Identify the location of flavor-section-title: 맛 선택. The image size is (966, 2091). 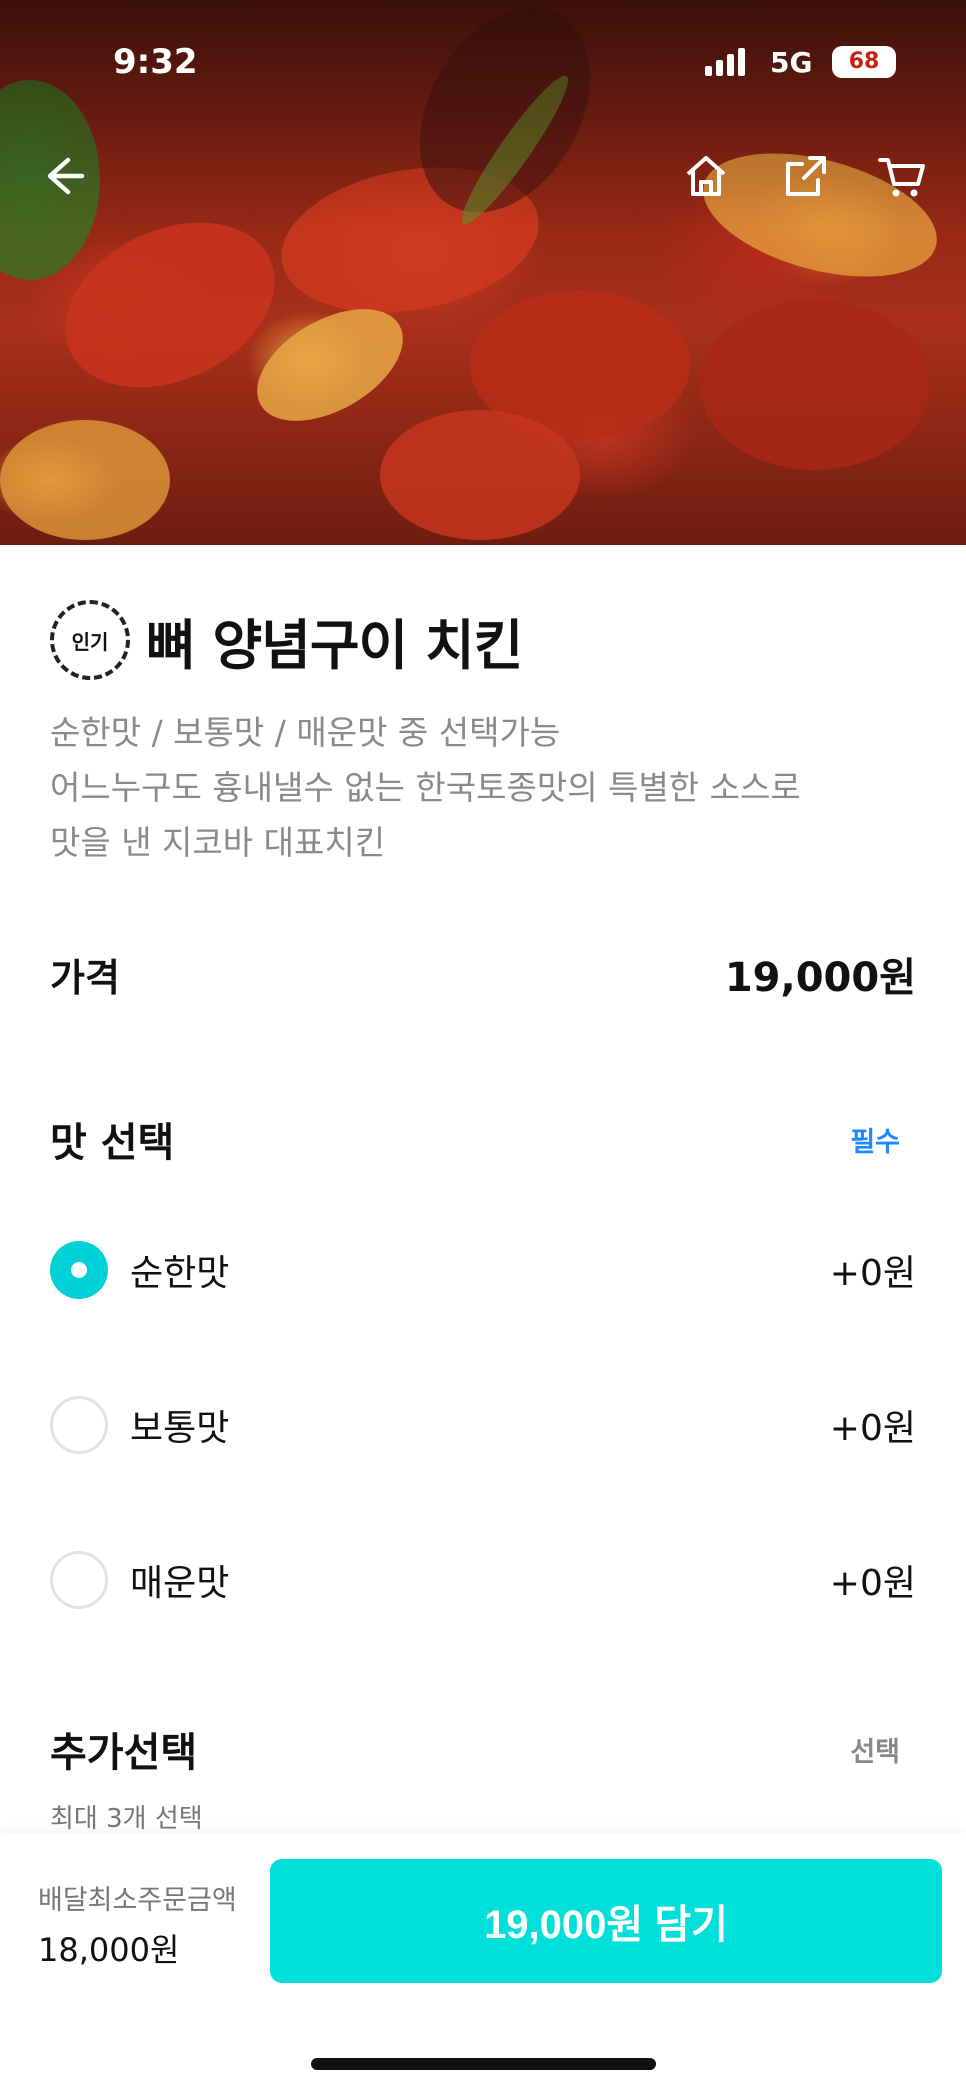
(112, 1143).